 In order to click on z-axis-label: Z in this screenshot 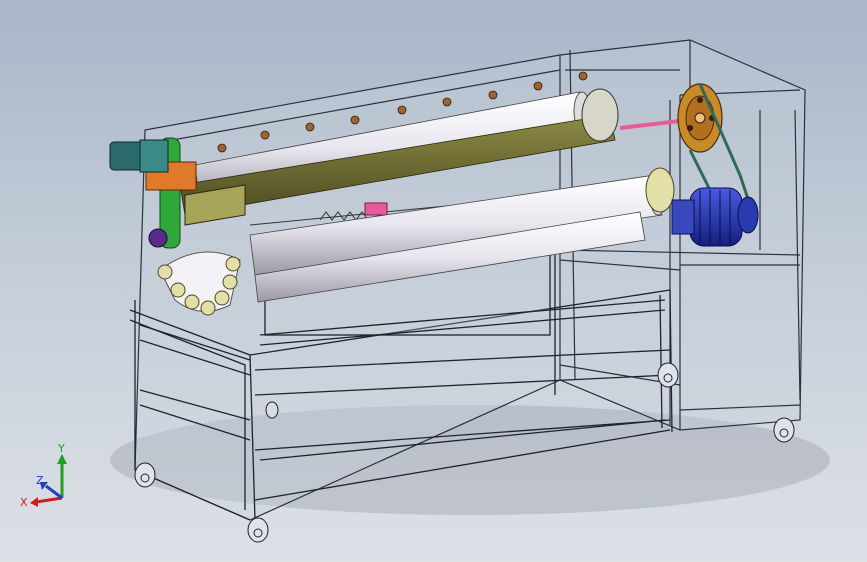, I will do `click(40, 480)`.